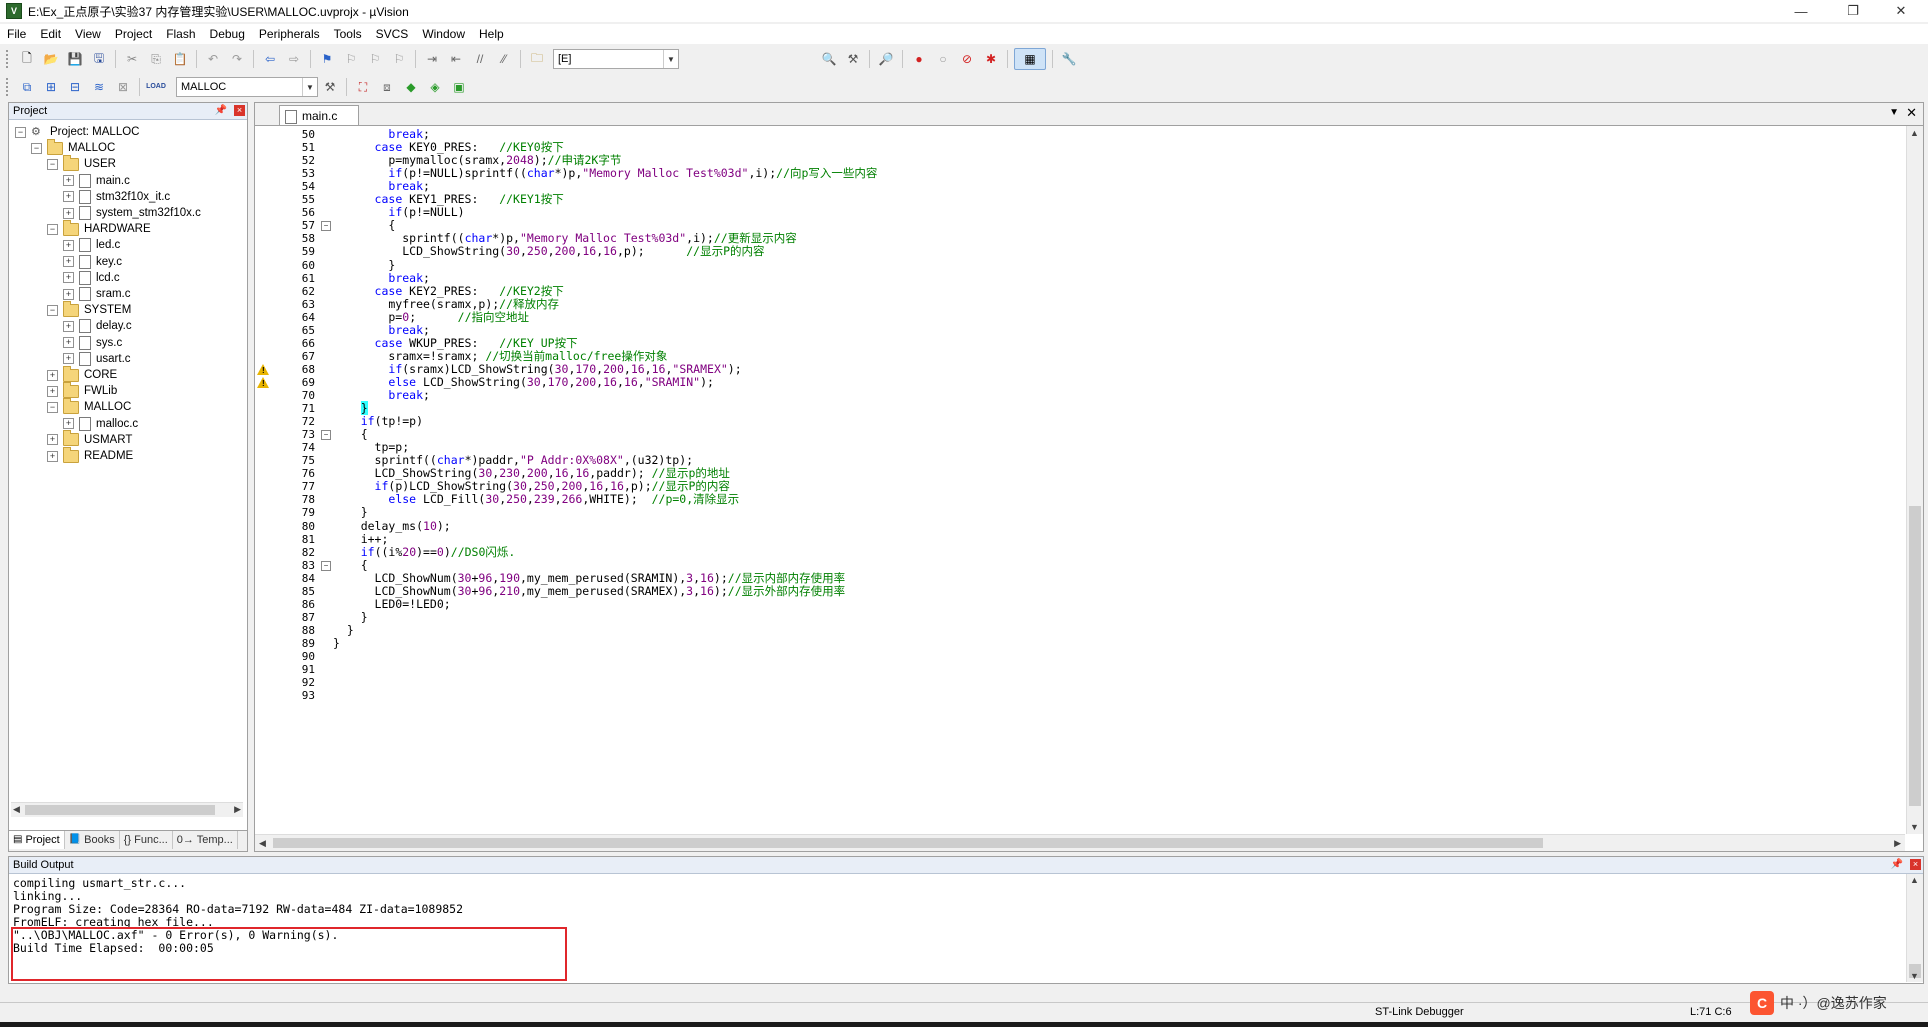 Image resolution: width=1928 pixels, height=1027 pixels. Describe the element at coordinates (132, 59) in the screenshot. I see `cut-icon: ✂` at that location.